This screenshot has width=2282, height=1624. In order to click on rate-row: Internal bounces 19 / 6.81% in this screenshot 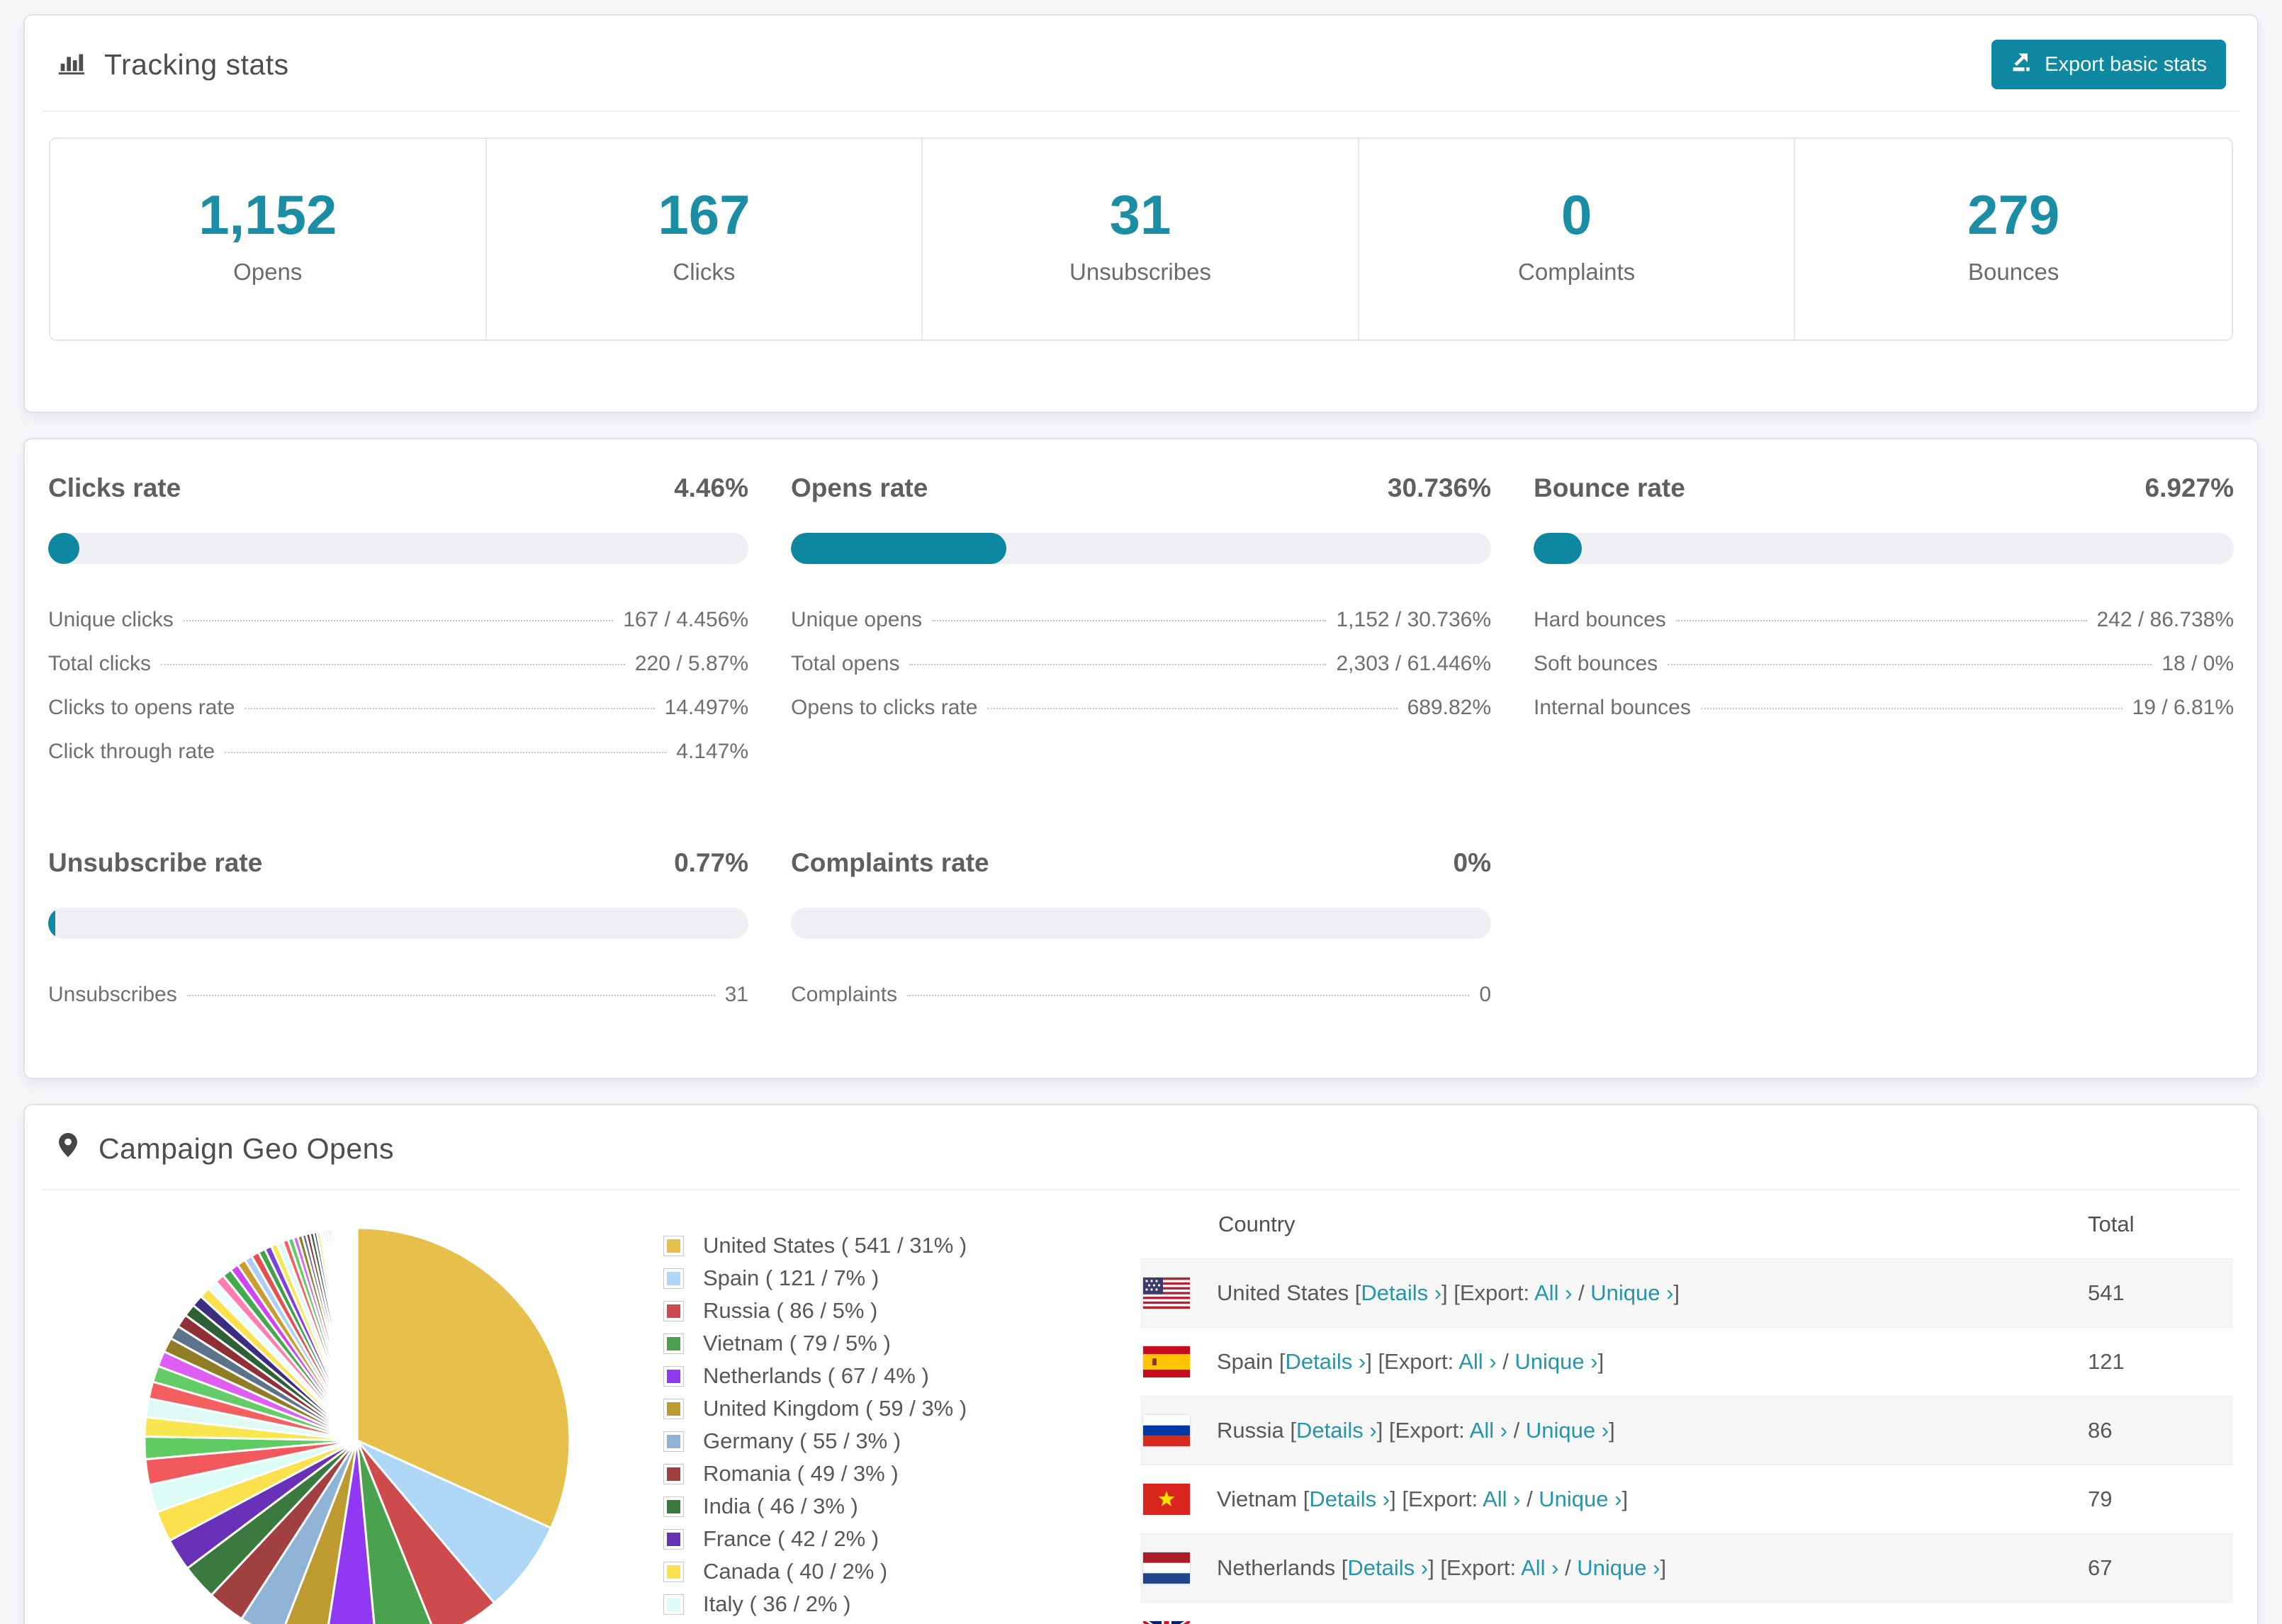, I will do `click(1884, 708)`.